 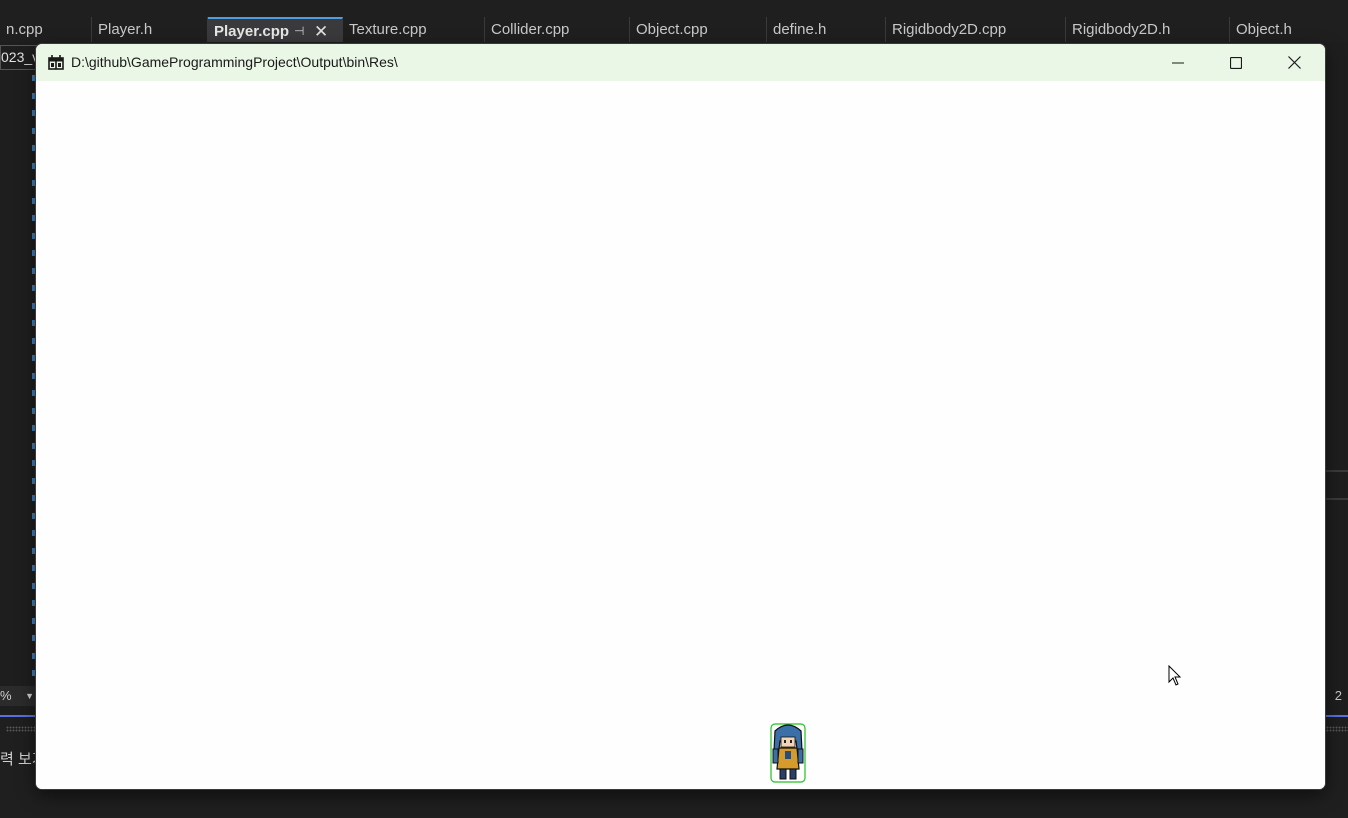 What do you see at coordinates (20, 57) in the screenshot?
I see `scope-dropdown: 023_v` at bounding box center [20, 57].